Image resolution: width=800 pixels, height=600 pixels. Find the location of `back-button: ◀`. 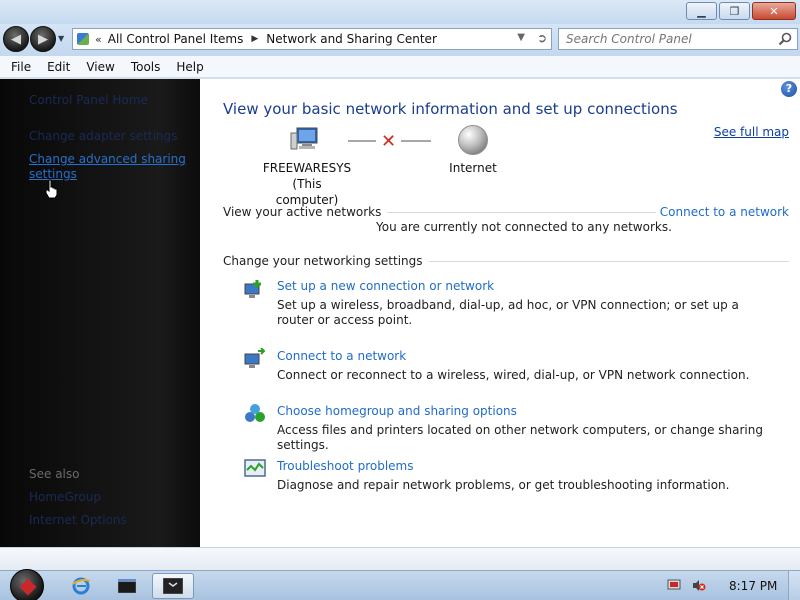

back-button: ◀ is located at coordinates (16, 39).